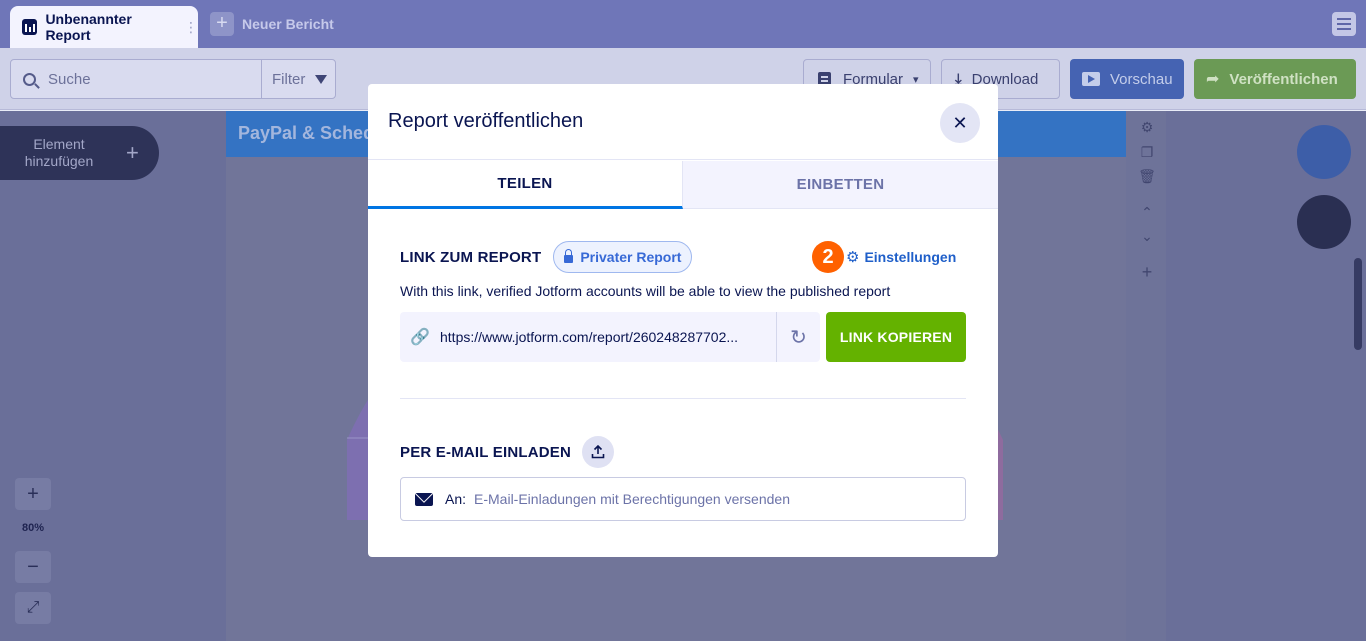 The height and width of the screenshot is (641, 1366). Describe the element at coordinates (960, 123) in the screenshot. I see `close-icon: ✕` at that location.